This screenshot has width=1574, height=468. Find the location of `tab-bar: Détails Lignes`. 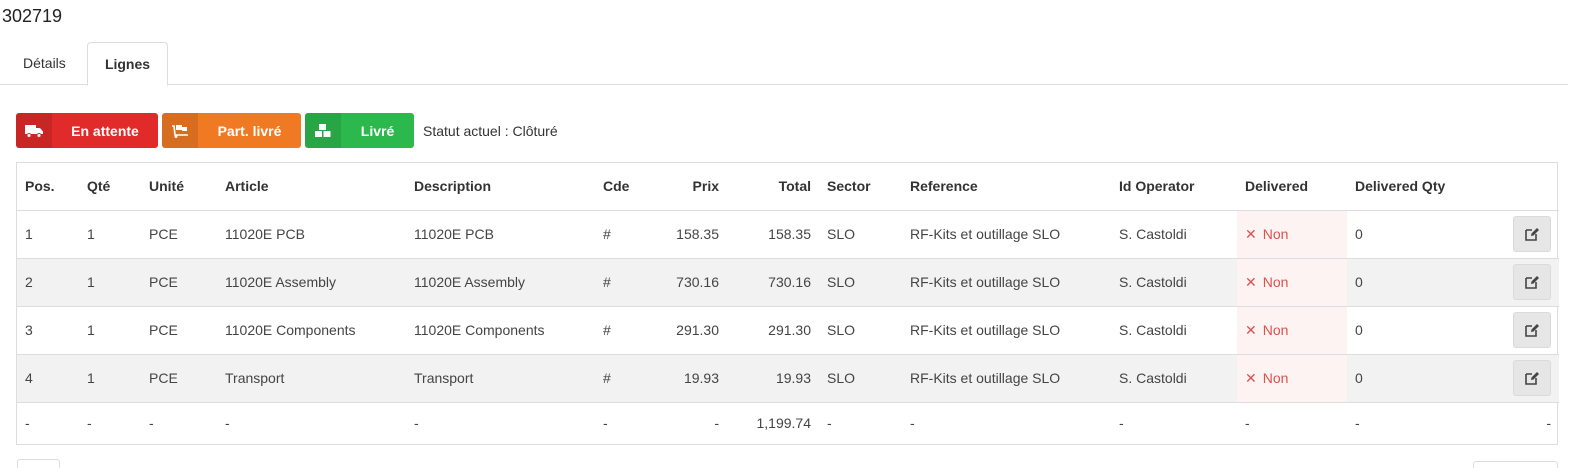

tab-bar: Détails Lignes is located at coordinates (784, 64).